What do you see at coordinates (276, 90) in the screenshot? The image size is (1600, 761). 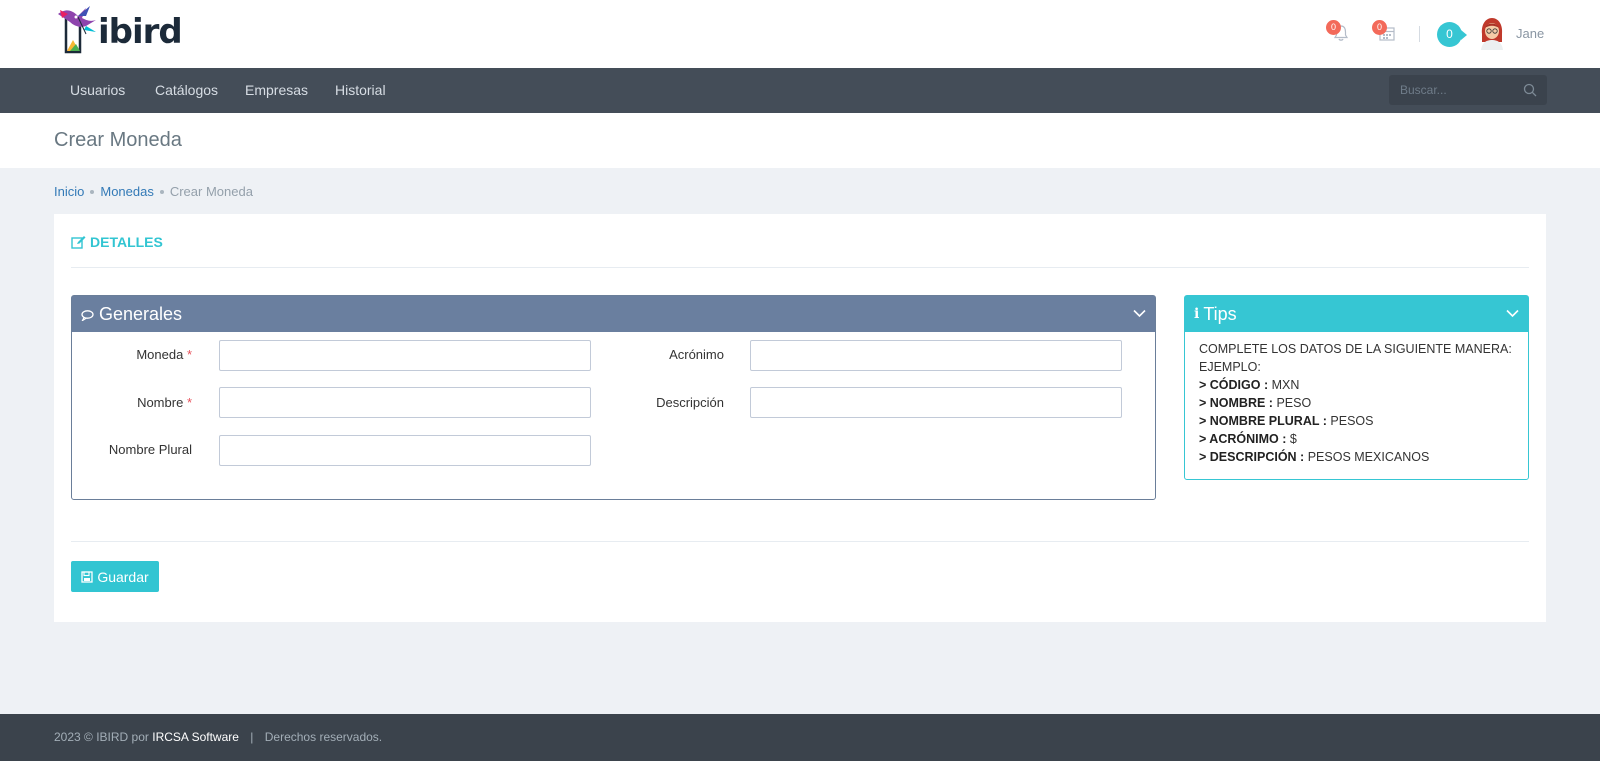 I see `nav-item-empresas: Empresas` at bounding box center [276, 90].